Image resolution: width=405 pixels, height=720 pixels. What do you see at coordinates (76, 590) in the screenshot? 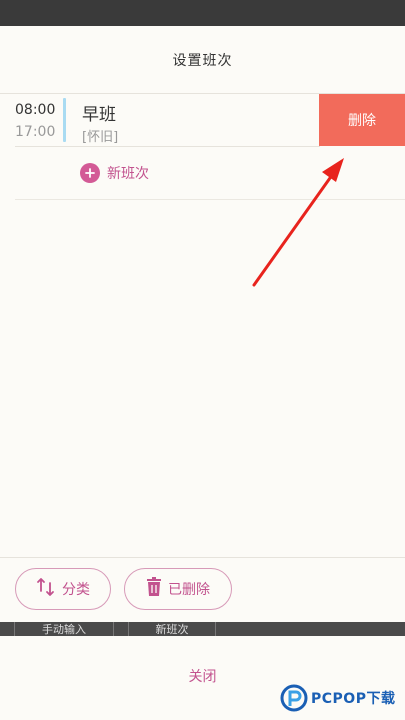
I see `sort-label: 分类` at bounding box center [76, 590].